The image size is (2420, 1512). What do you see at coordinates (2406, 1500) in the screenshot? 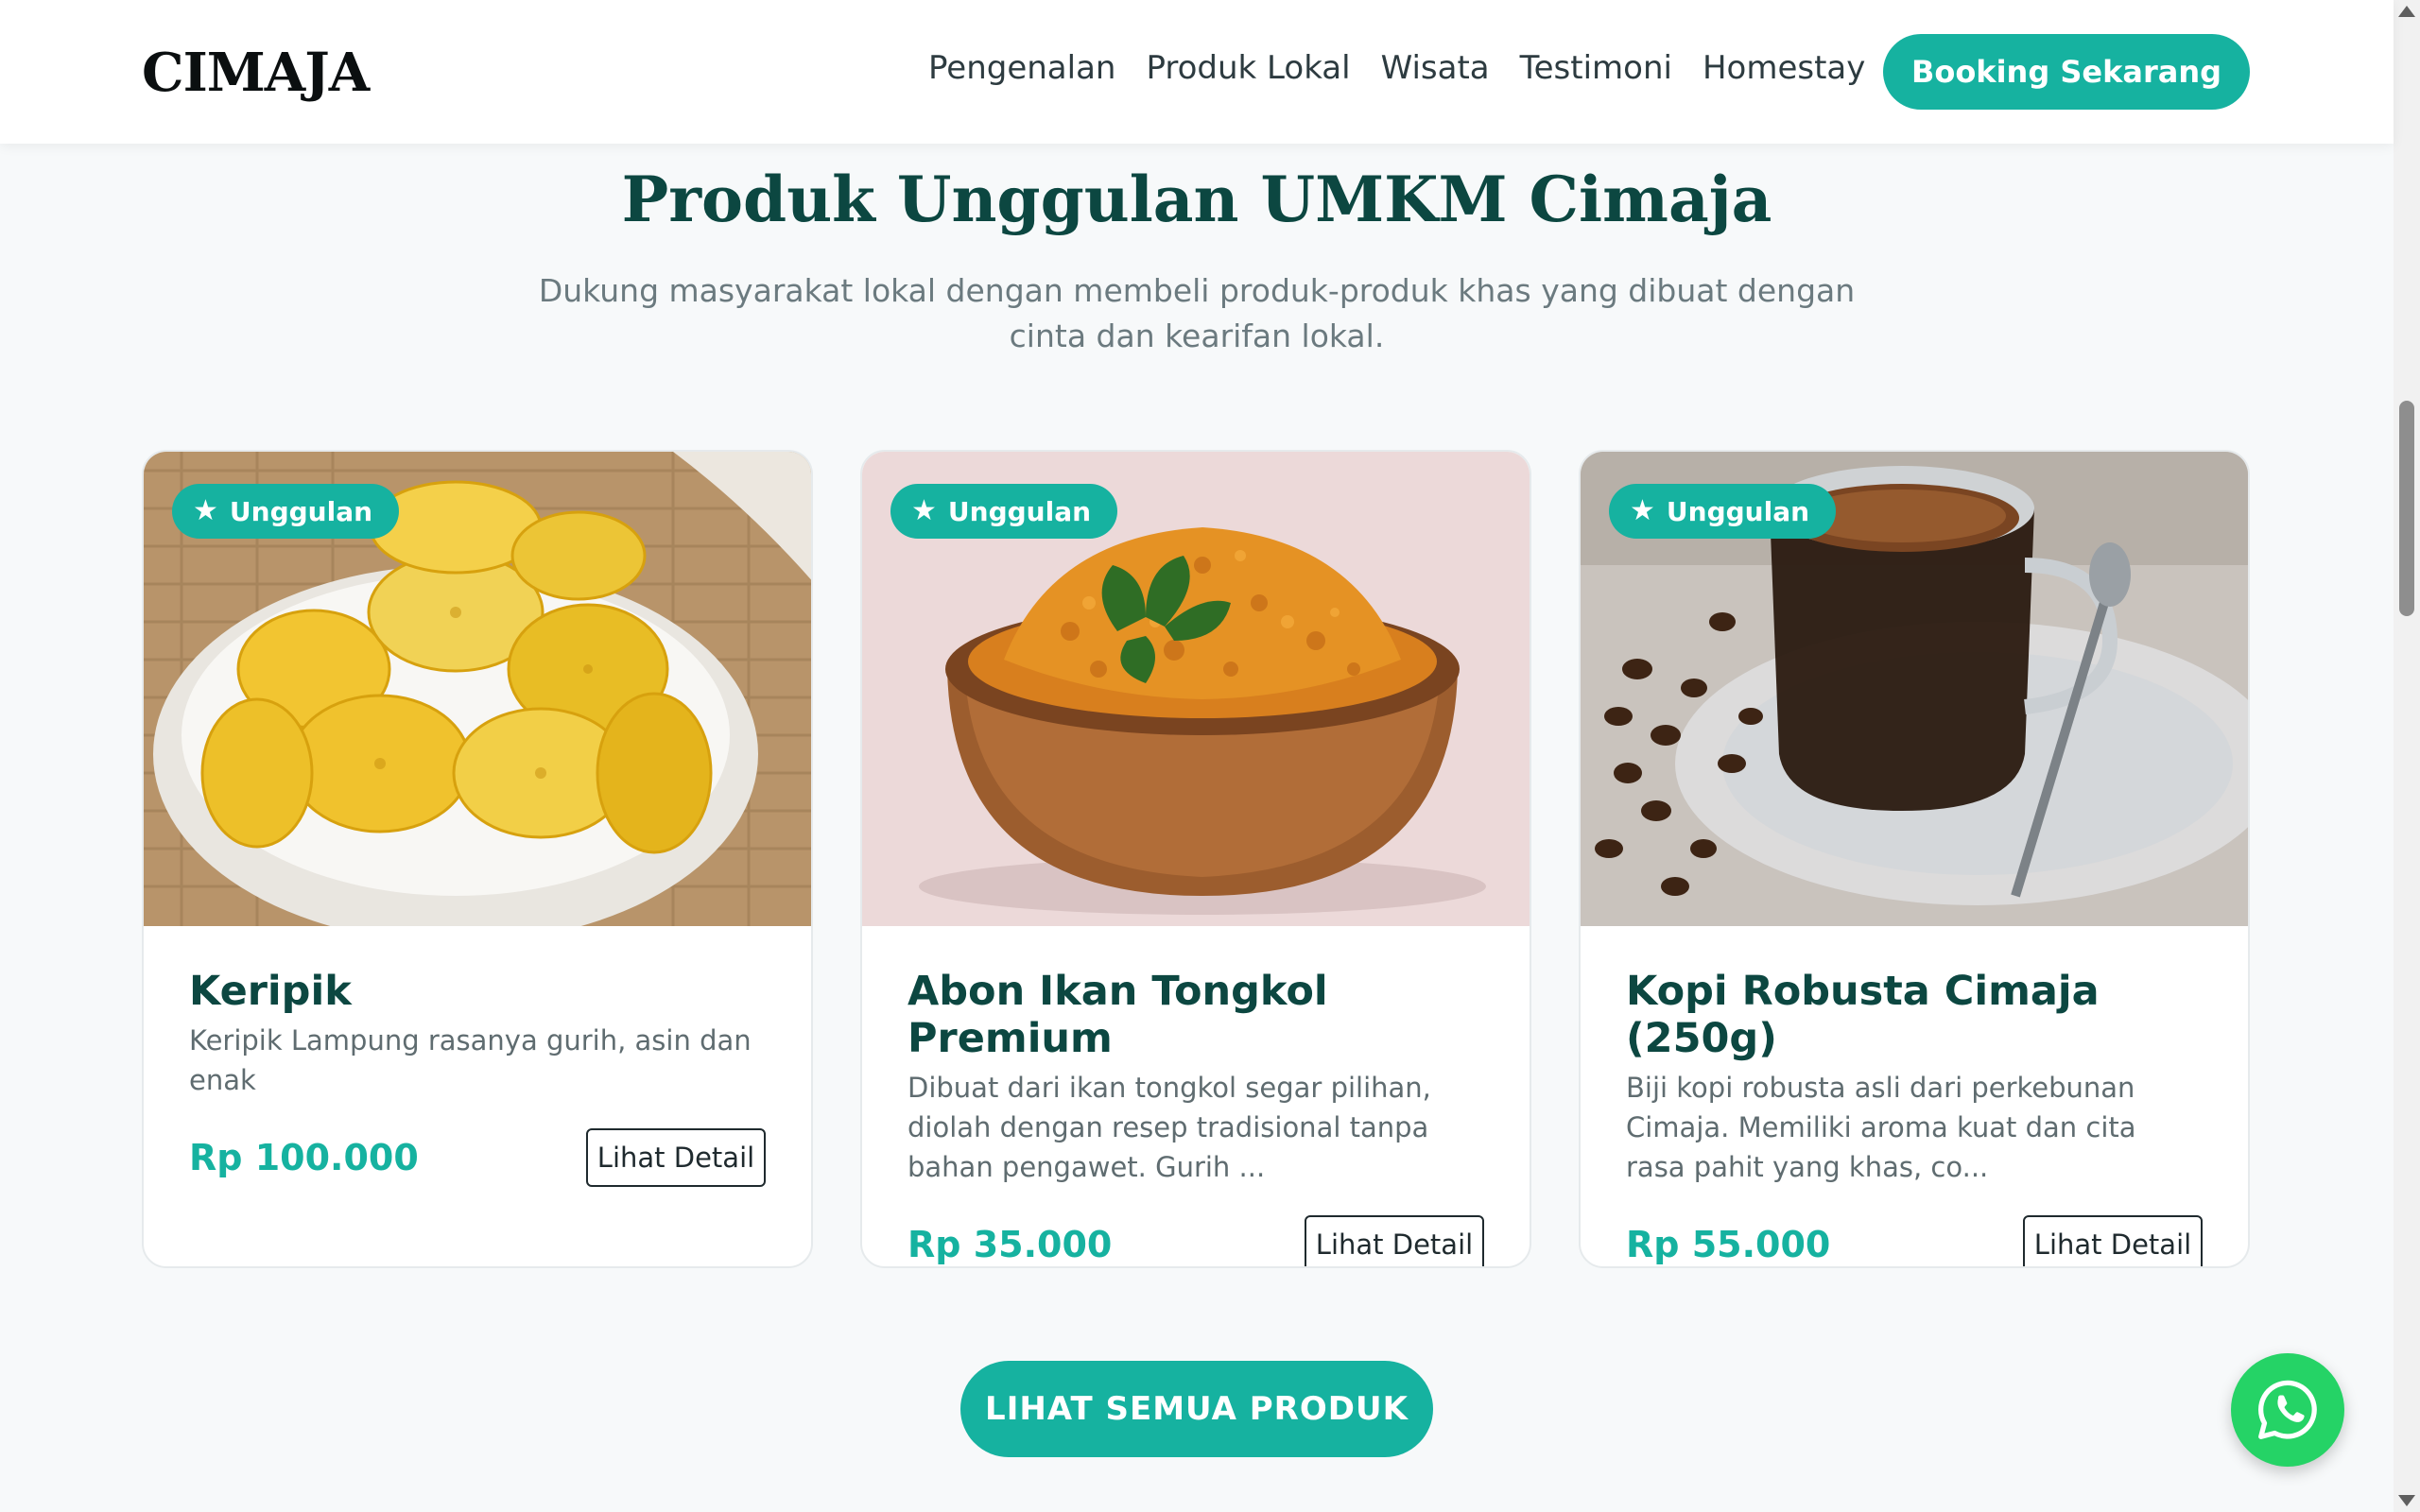
I see `scroll-down-arrow-icon` at bounding box center [2406, 1500].